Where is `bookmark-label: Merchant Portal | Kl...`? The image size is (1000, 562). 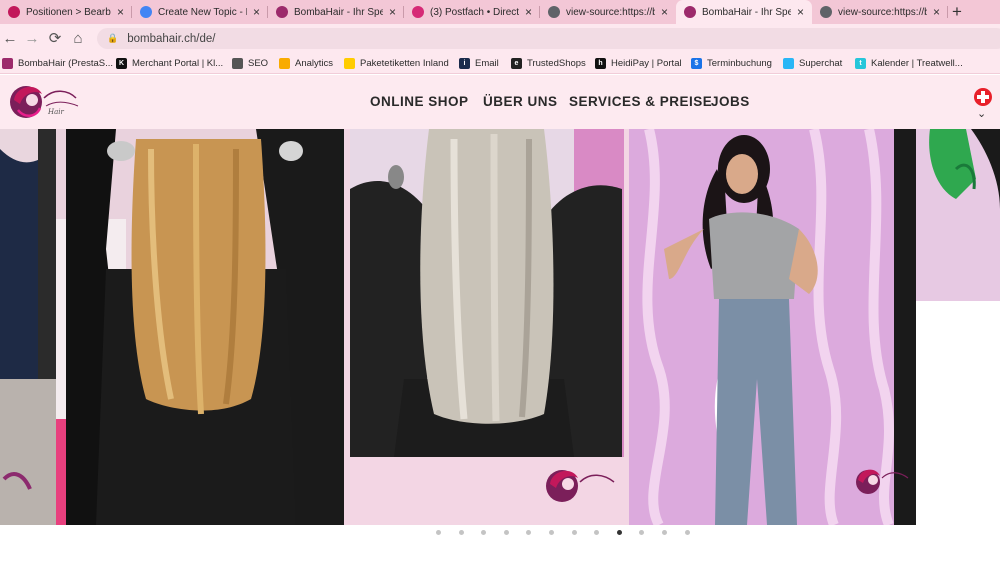 bookmark-label: Merchant Portal | Kl... is located at coordinates (178, 63).